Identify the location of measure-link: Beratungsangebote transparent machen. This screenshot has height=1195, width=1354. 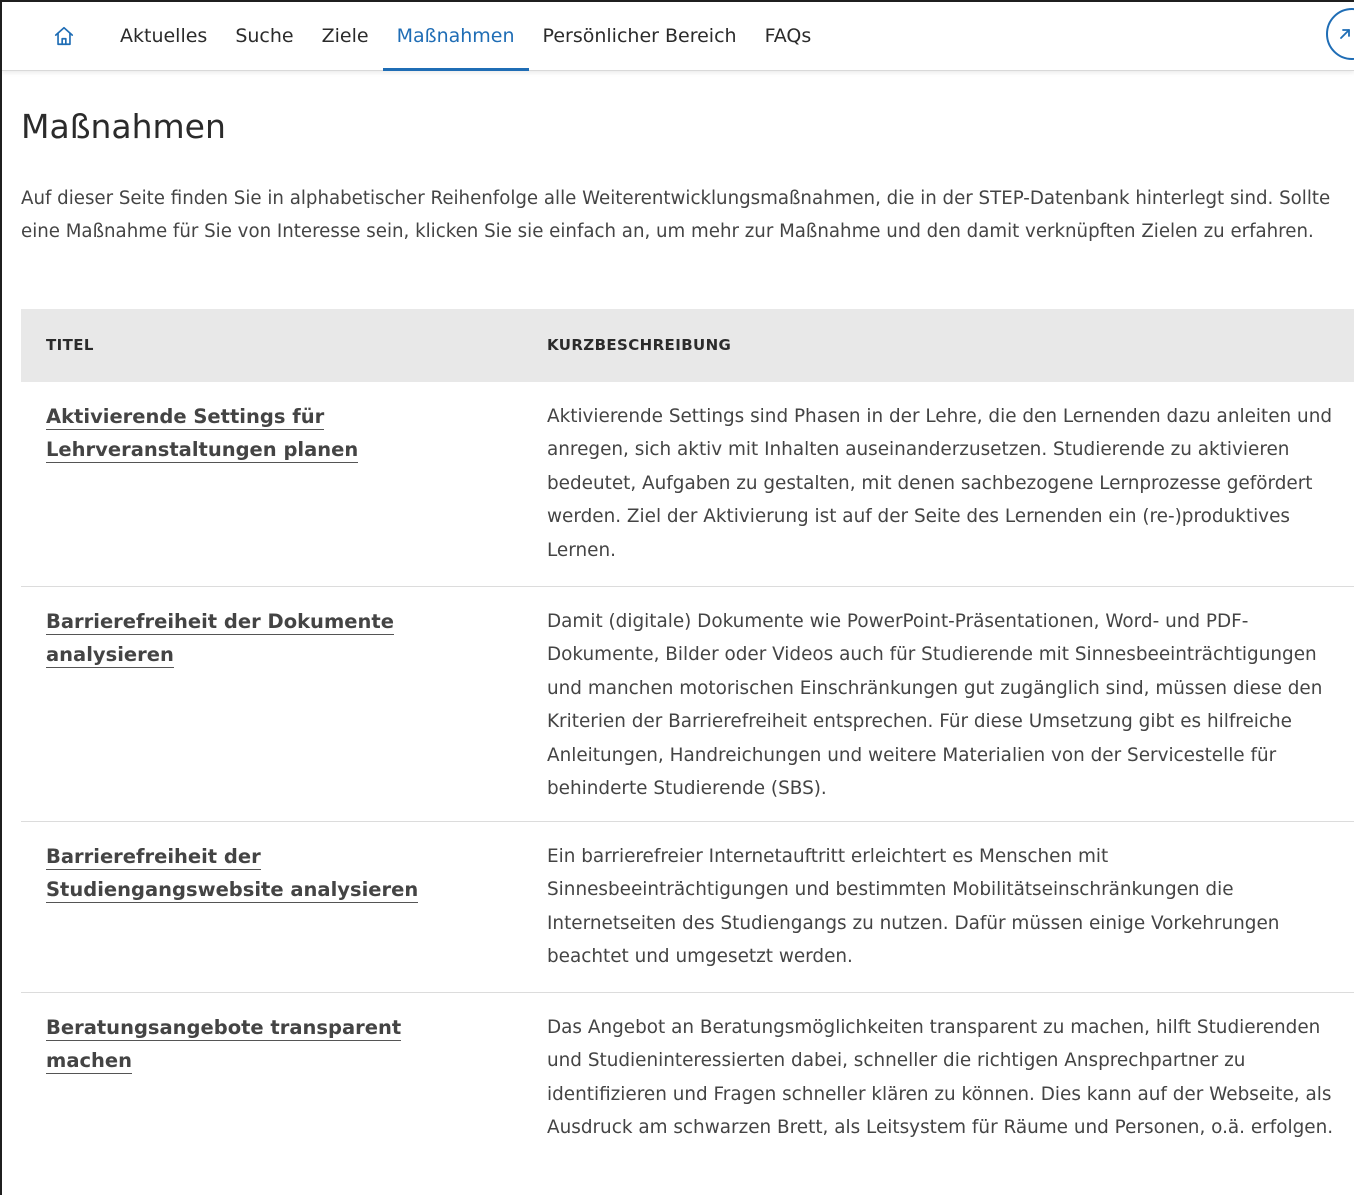
(224, 1045).